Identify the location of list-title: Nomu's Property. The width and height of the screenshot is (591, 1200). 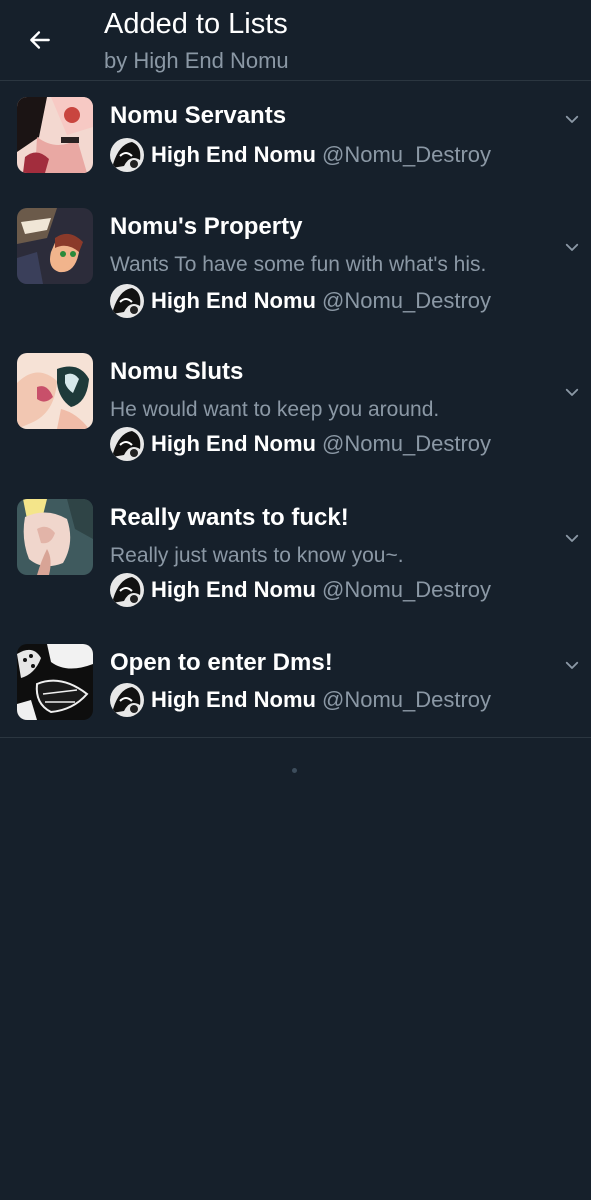
(206, 226).